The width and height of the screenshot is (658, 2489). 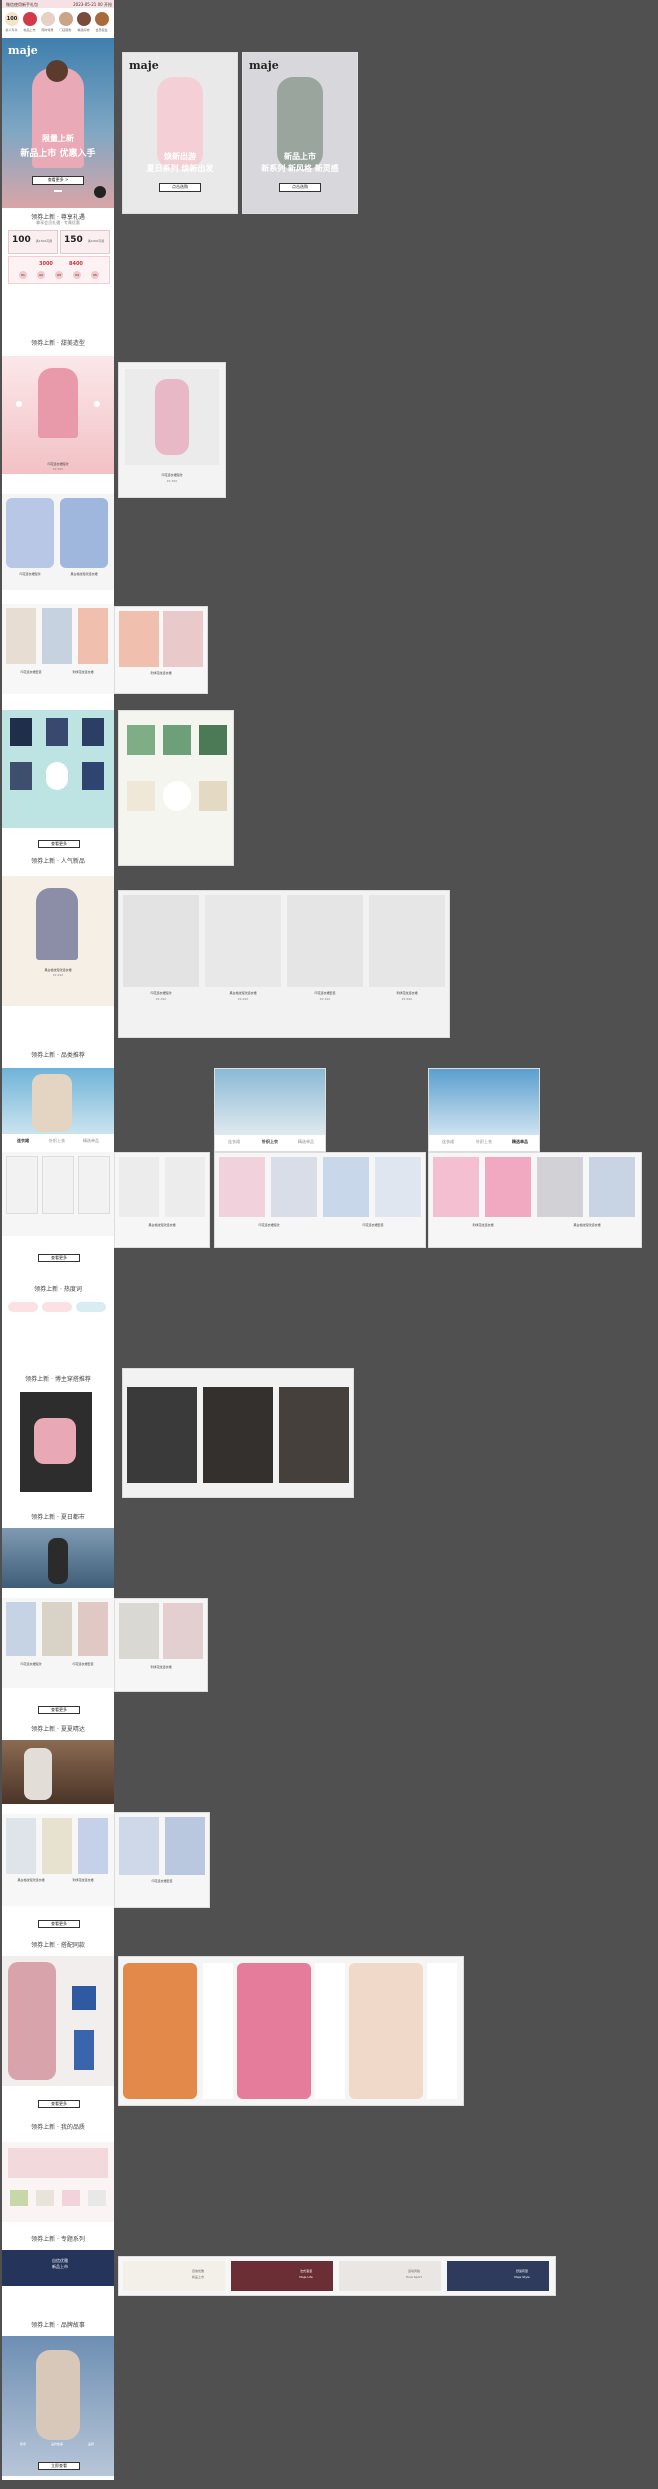 What do you see at coordinates (180, 133) in the screenshot?
I see `hero-variant-2: maje 焕新出游 夏日系列 焕新出发 点击选购` at bounding box center [180, 133].